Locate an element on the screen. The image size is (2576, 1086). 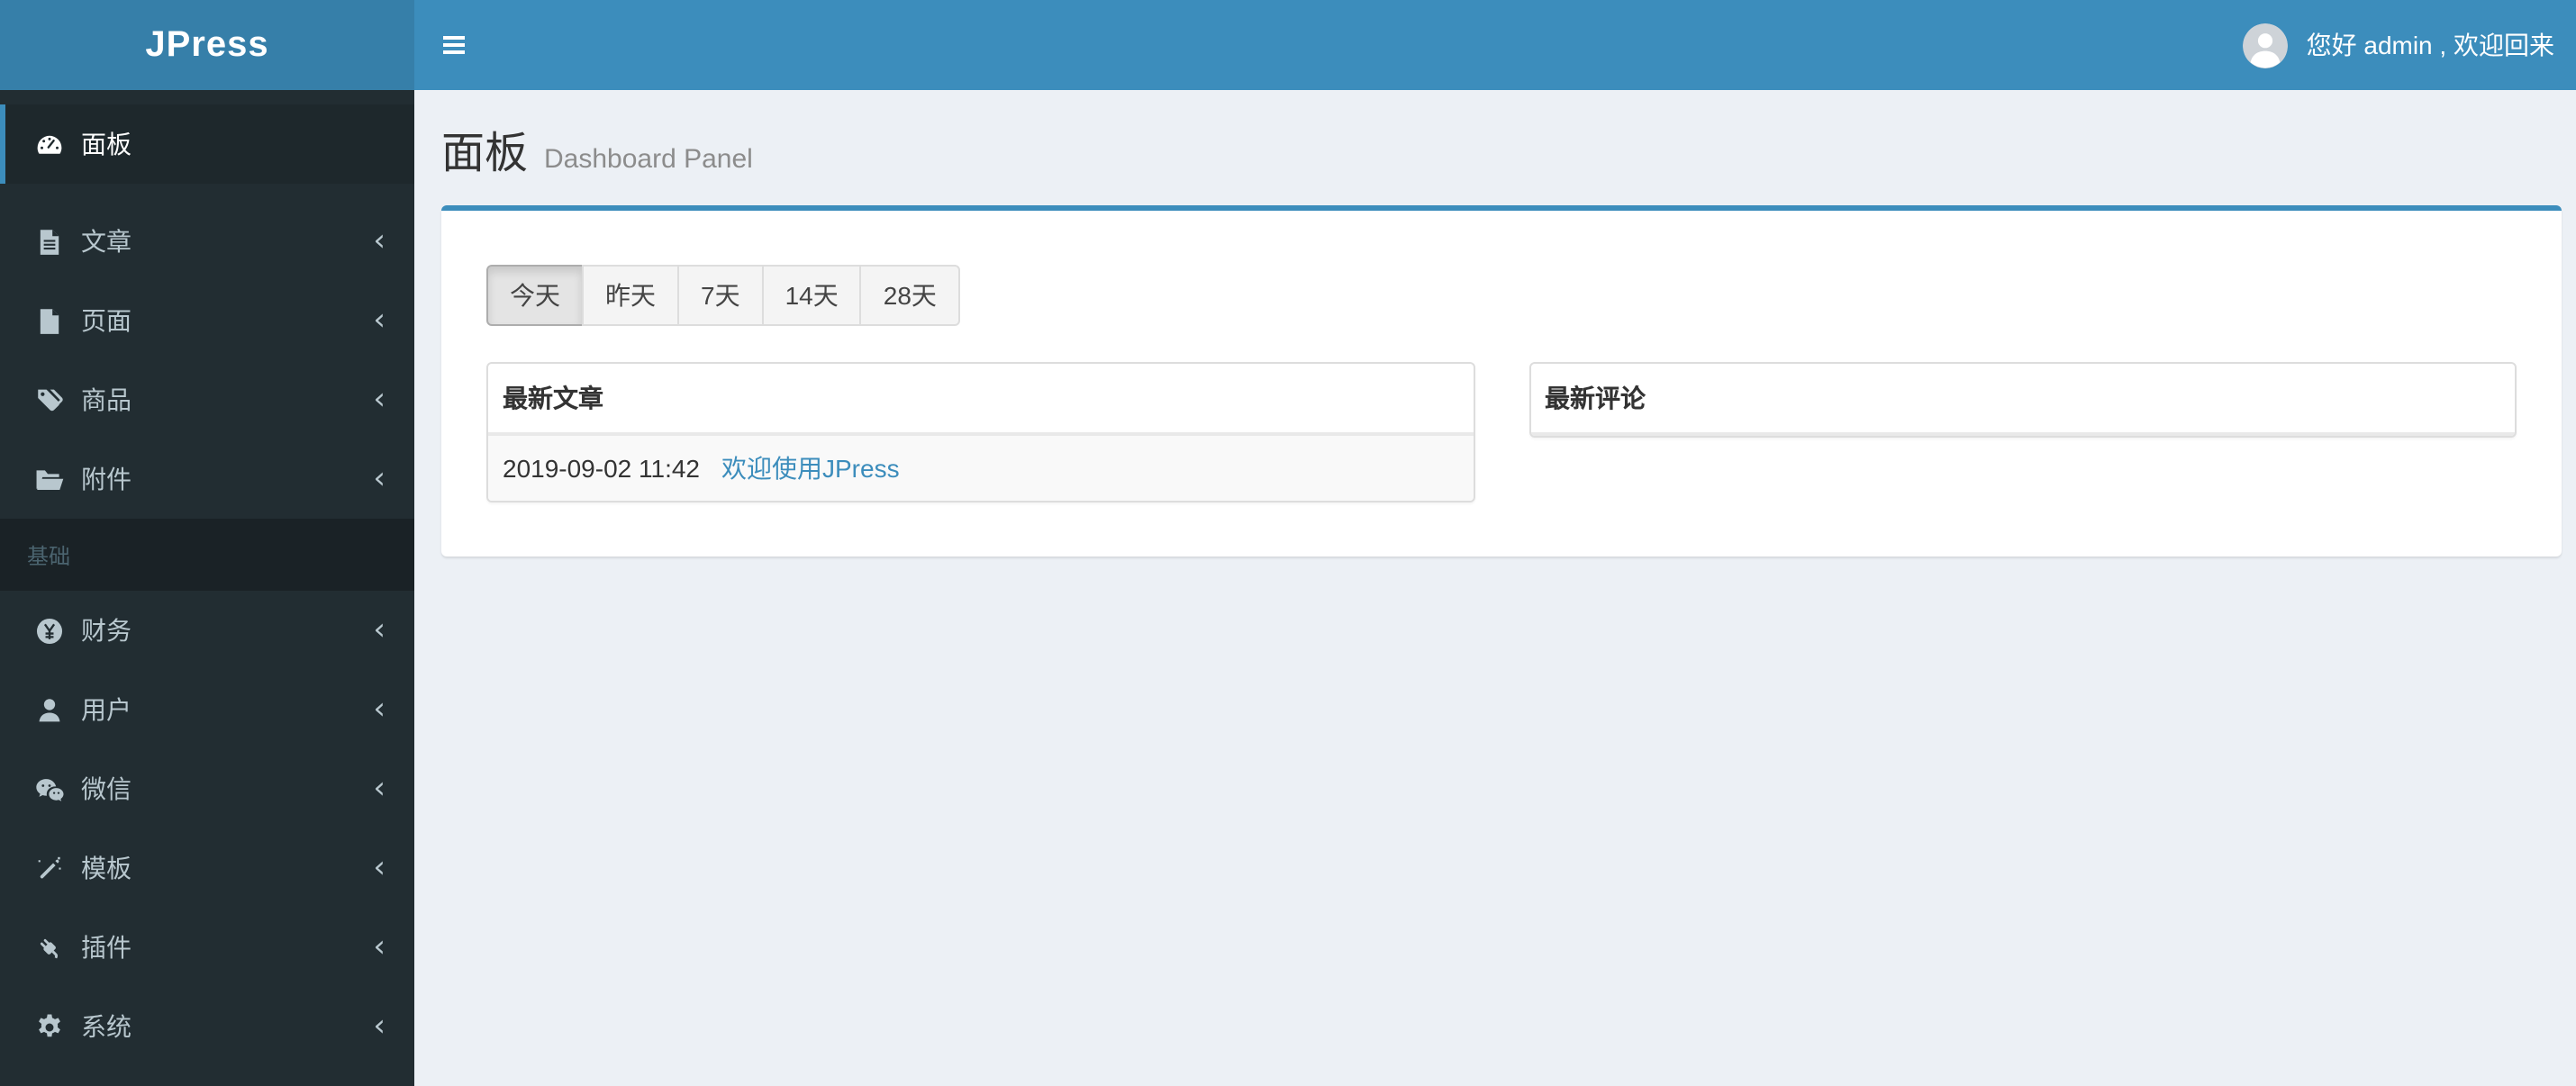
sidebar-toggle-button is located at coordinates (454, 45).